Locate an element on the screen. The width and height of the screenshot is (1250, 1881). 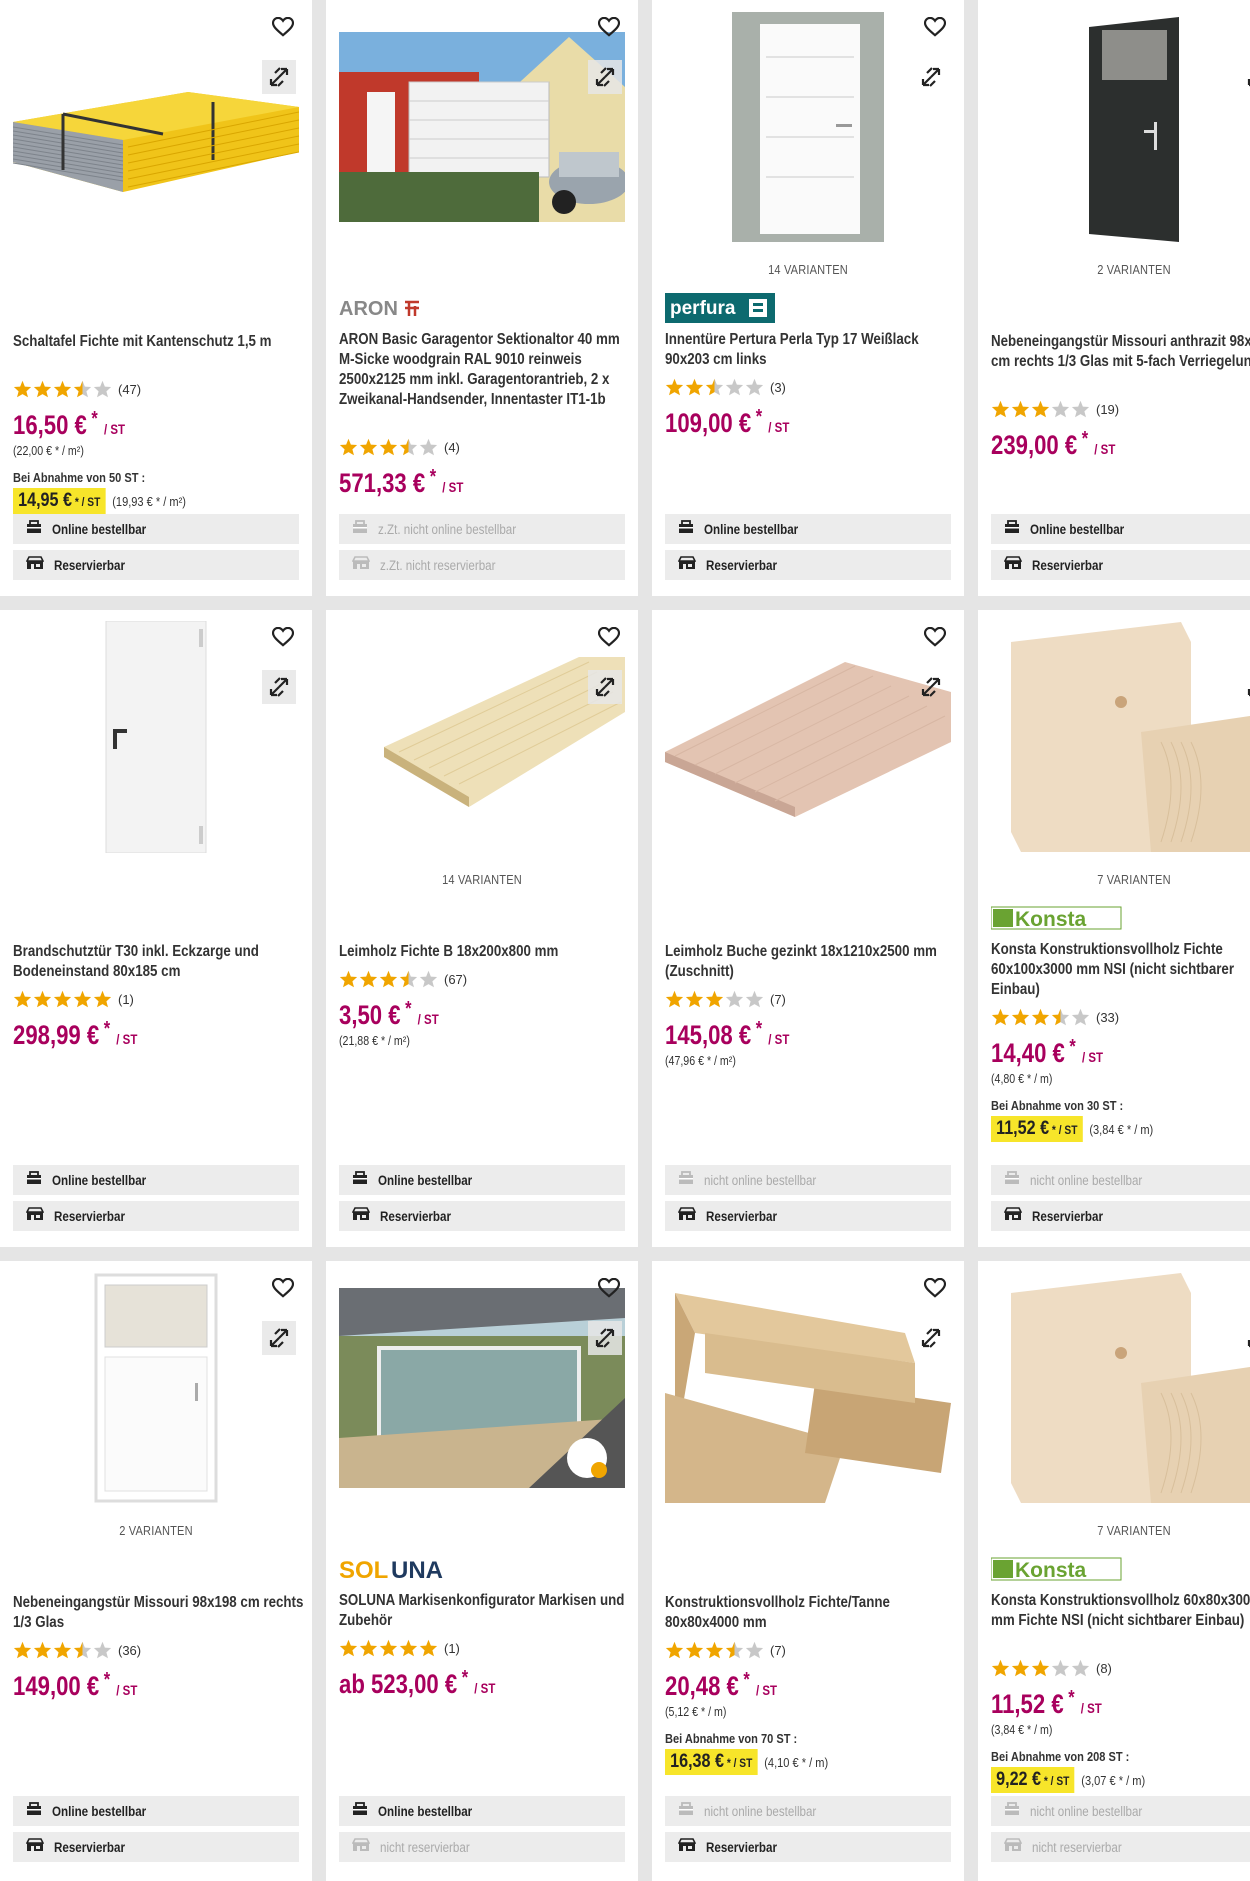
price-unit: / ST is located at coordinates (766, 1690).